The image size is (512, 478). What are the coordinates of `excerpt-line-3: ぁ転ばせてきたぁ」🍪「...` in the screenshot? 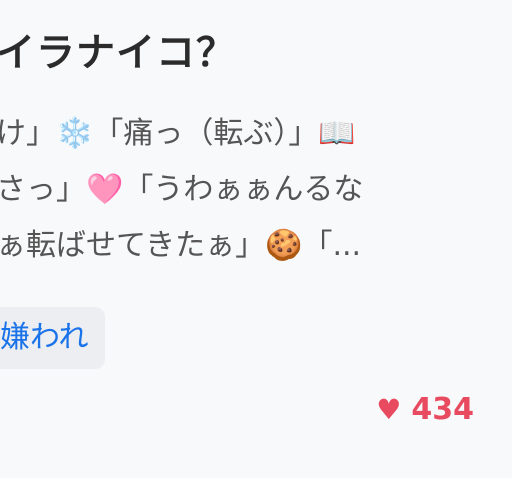 It's located at (256, 246).